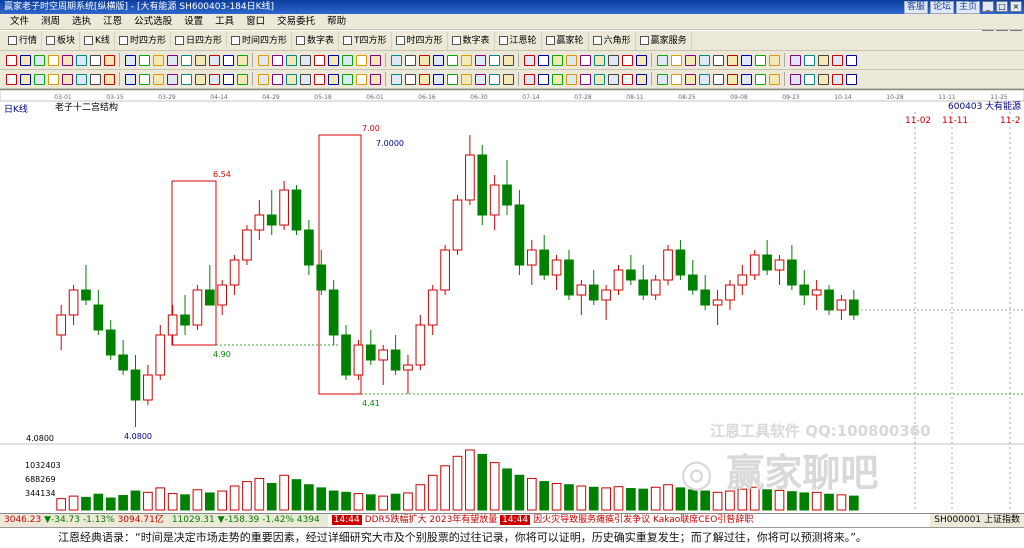 This screenshot has height=548, width=1024. I want to click on toolbar-button-10: 江恩轮, so click(518, 40).